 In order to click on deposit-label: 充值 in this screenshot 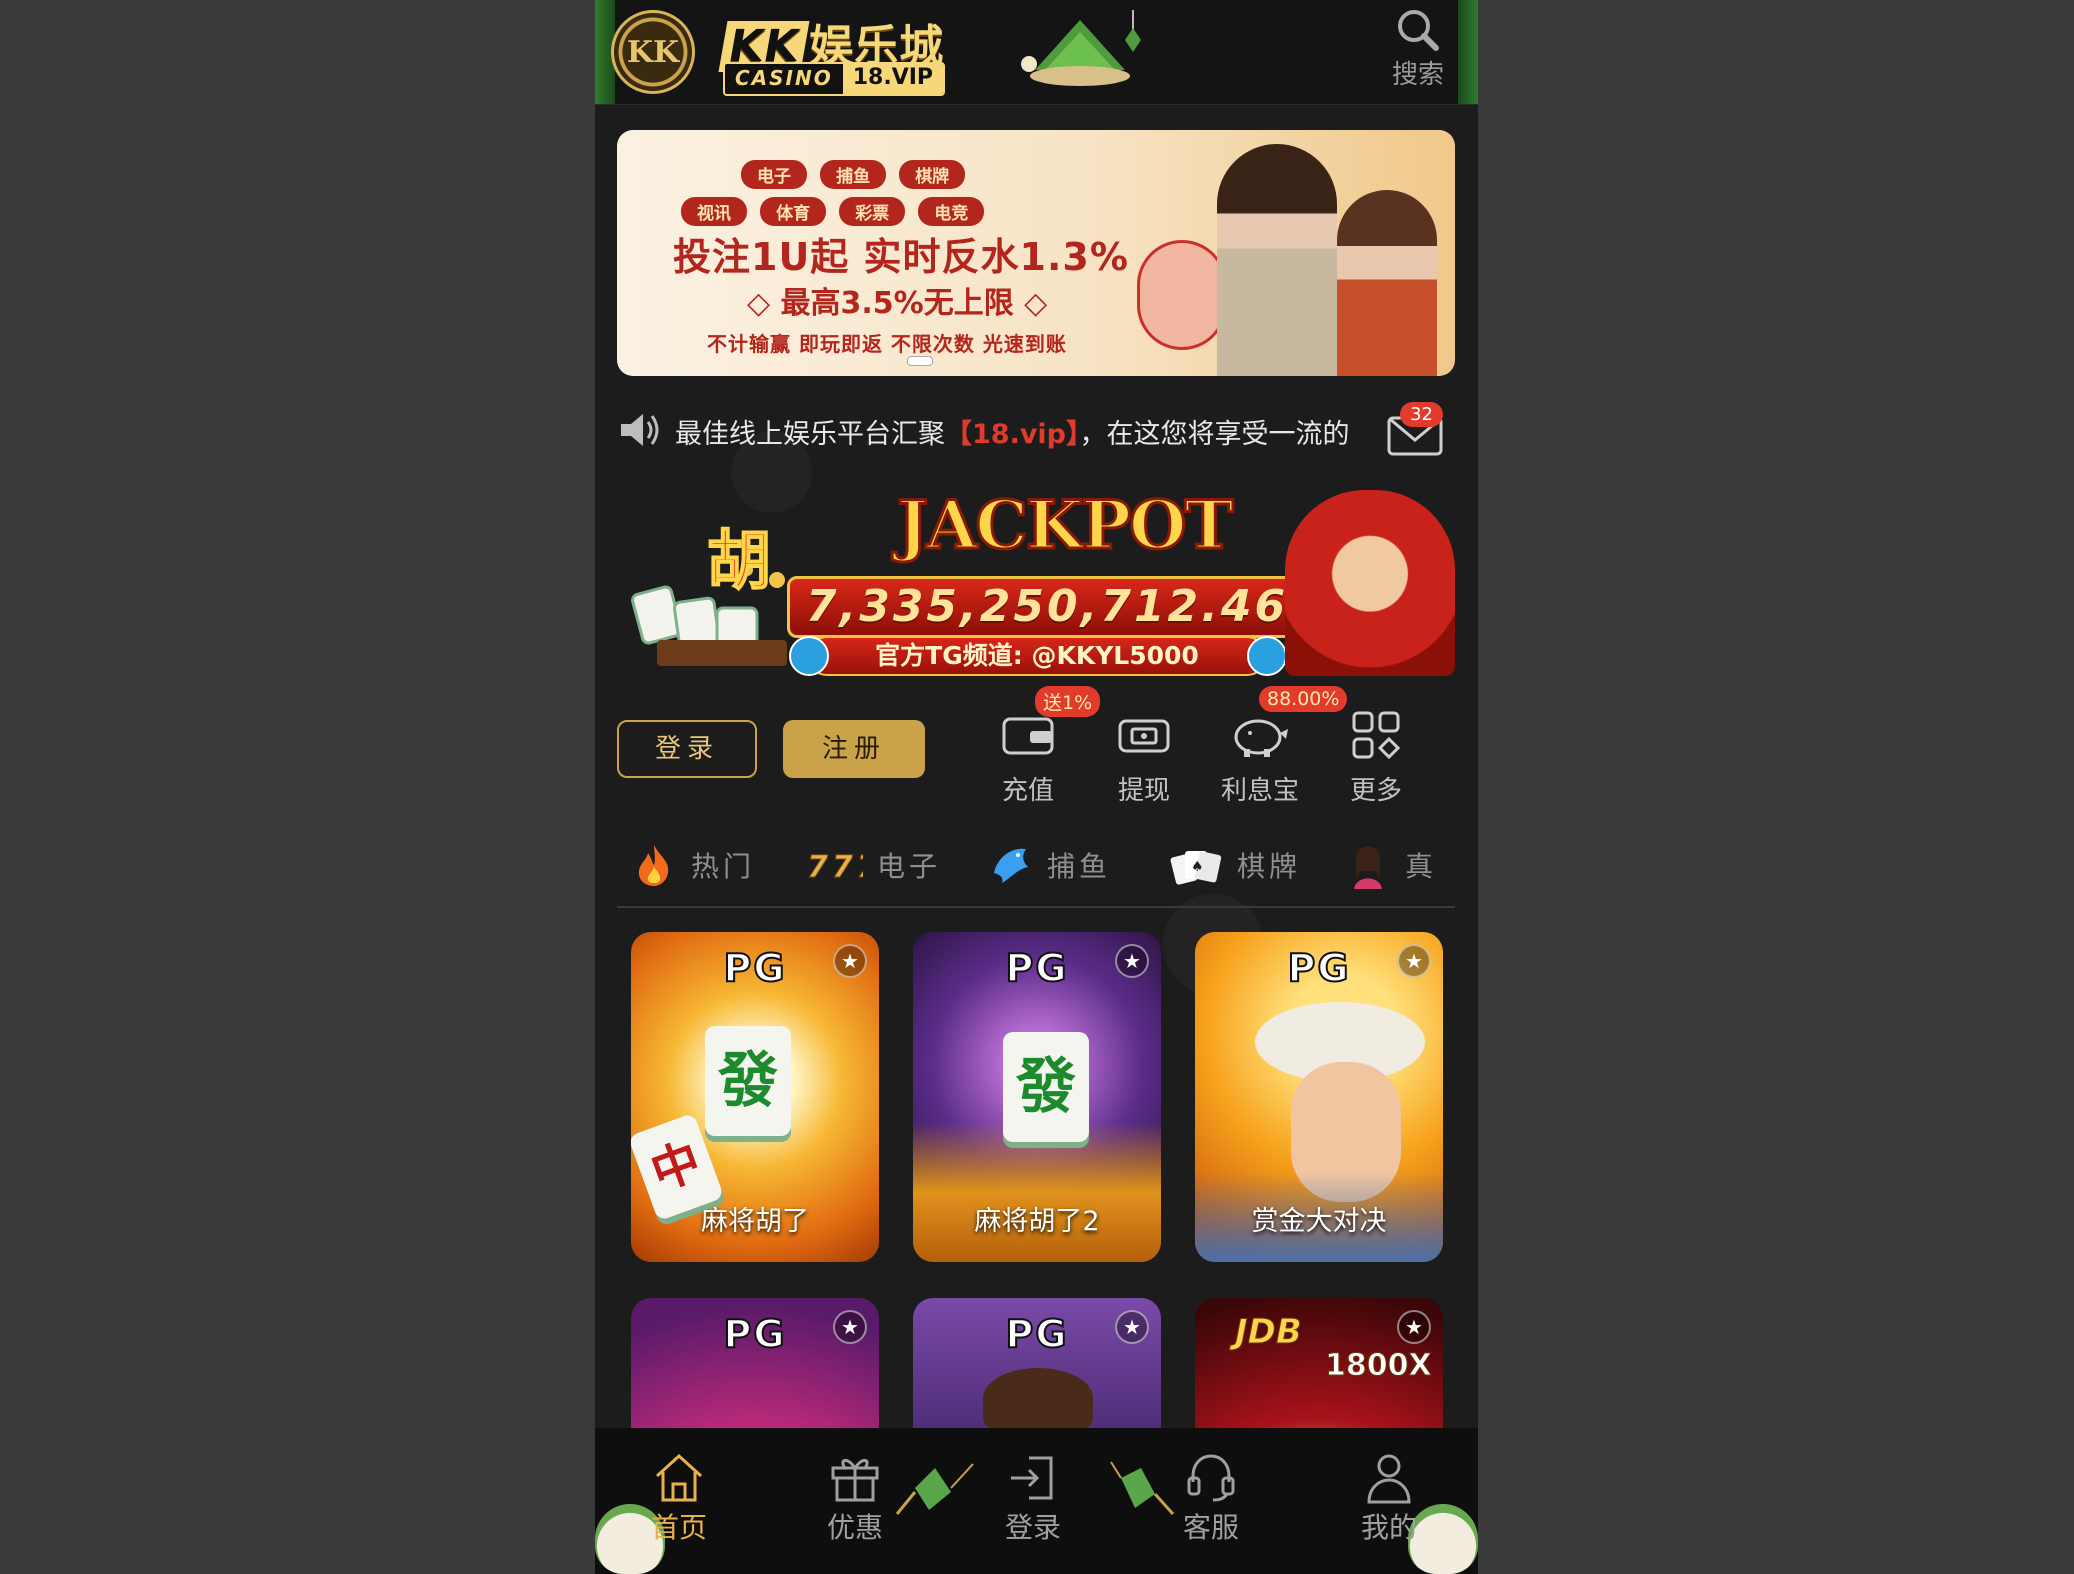, I will do `click(1027, 791)`.